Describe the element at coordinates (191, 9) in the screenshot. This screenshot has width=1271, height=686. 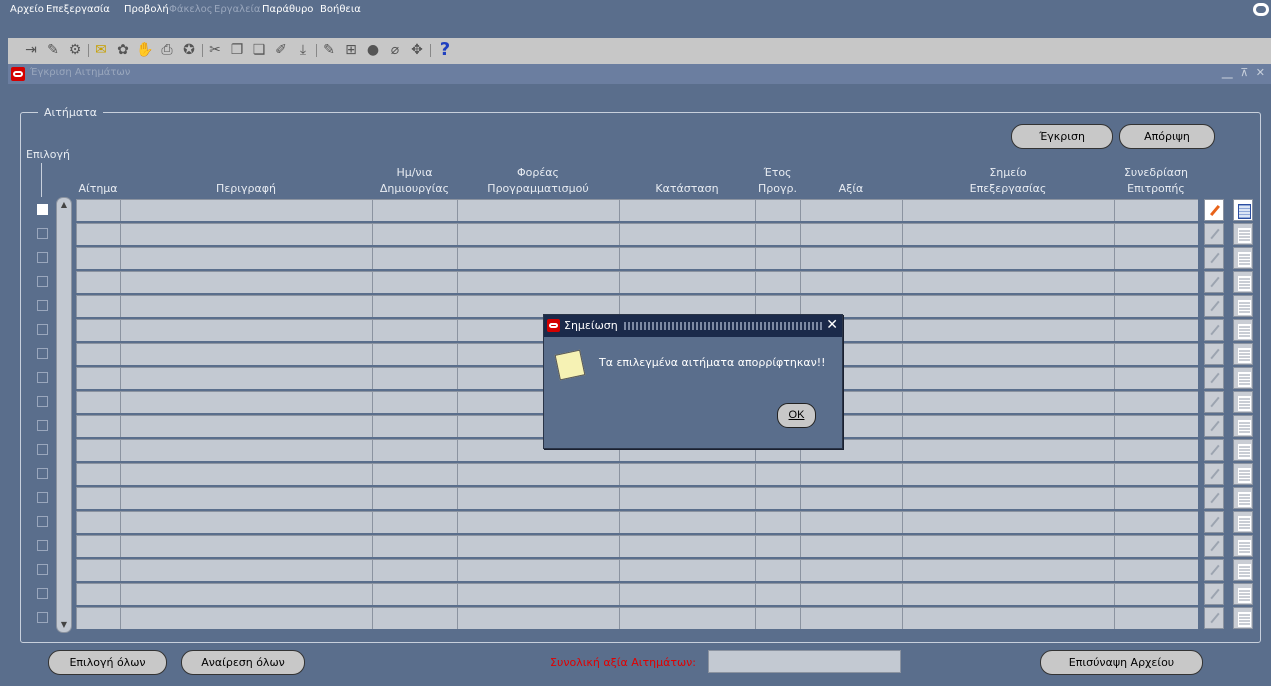
I see `menu-folder: Φάκελος` at that location.